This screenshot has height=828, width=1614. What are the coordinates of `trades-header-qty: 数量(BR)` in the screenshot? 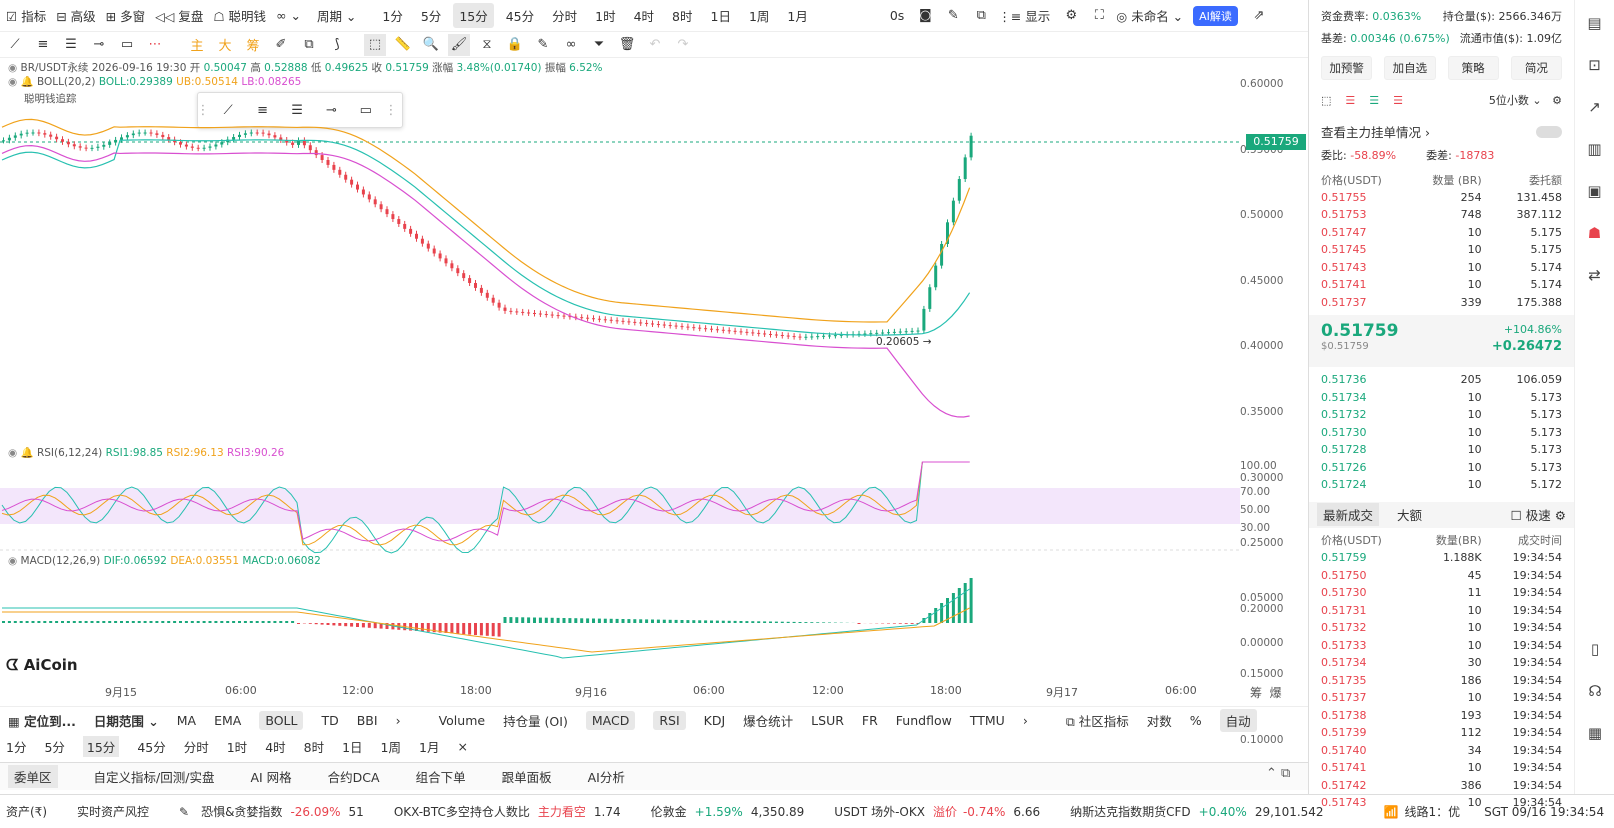 It's located at (1441, 540).